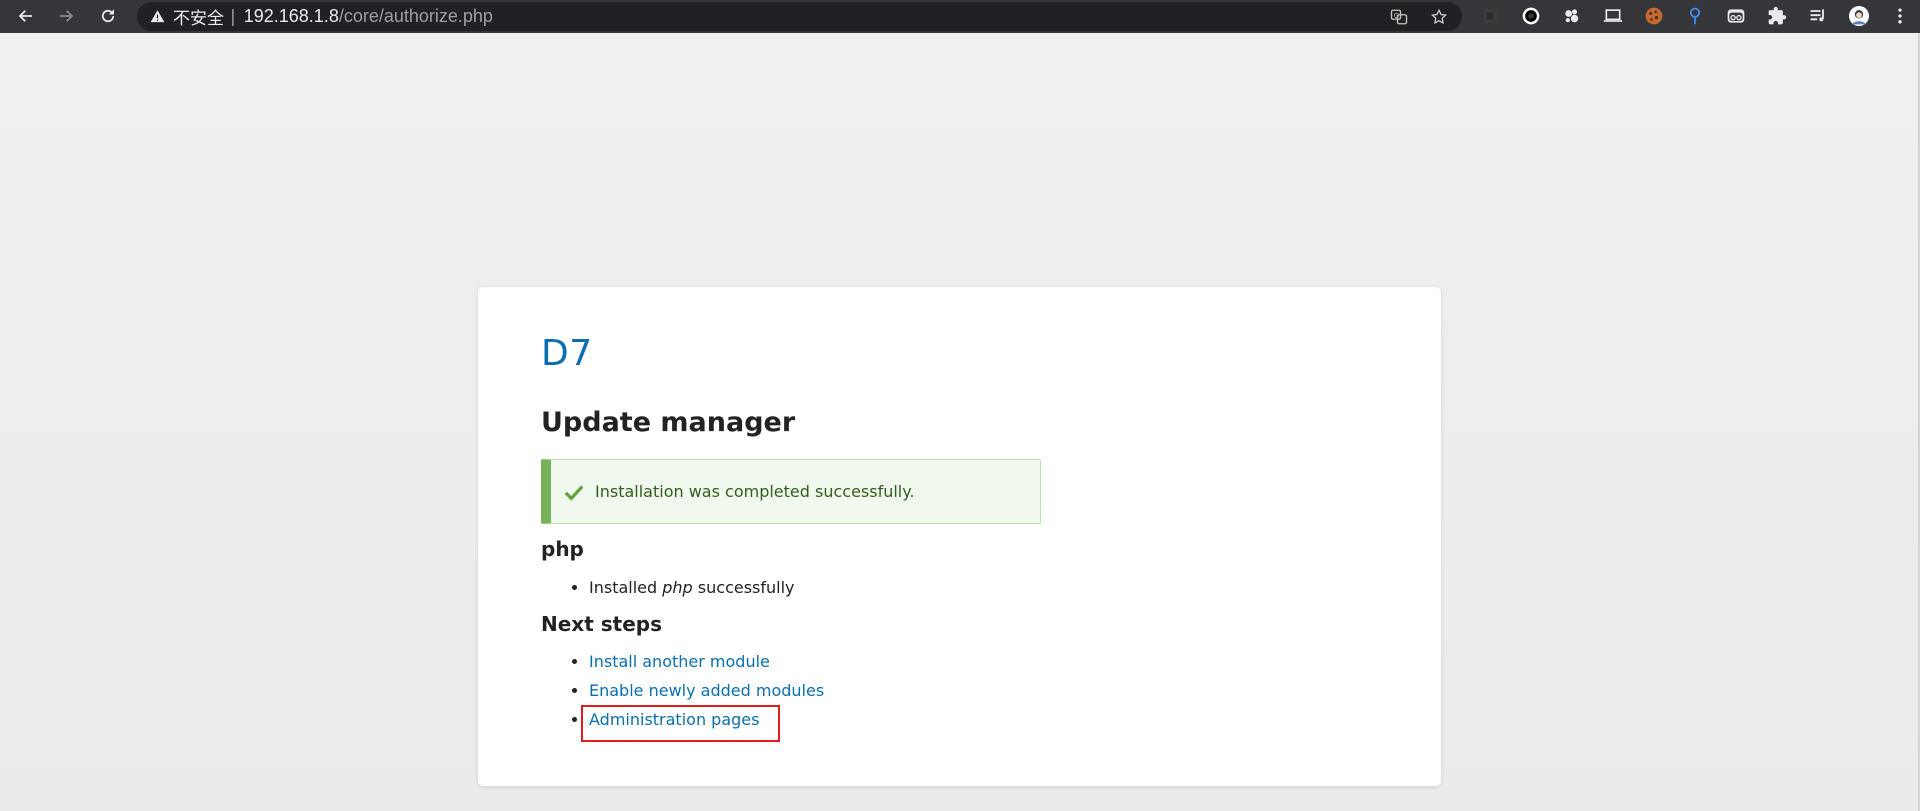 The image size is (1920, 811). I want to click on php-section-heading: php, so click(562, 549).